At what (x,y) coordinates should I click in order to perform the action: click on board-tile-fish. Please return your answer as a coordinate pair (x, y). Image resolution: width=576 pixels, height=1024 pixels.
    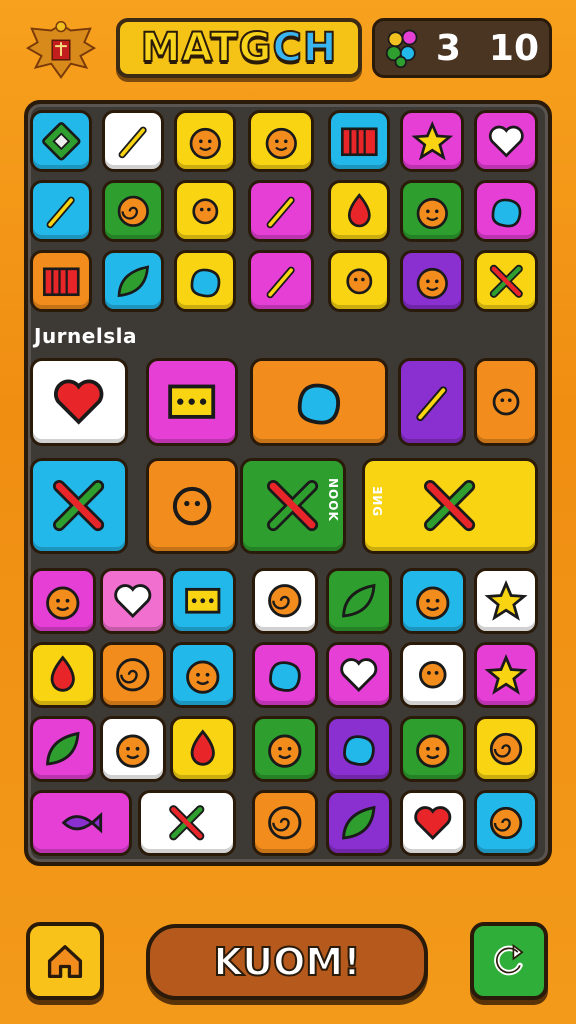
    Looking at the image, I should click on (81, 823).